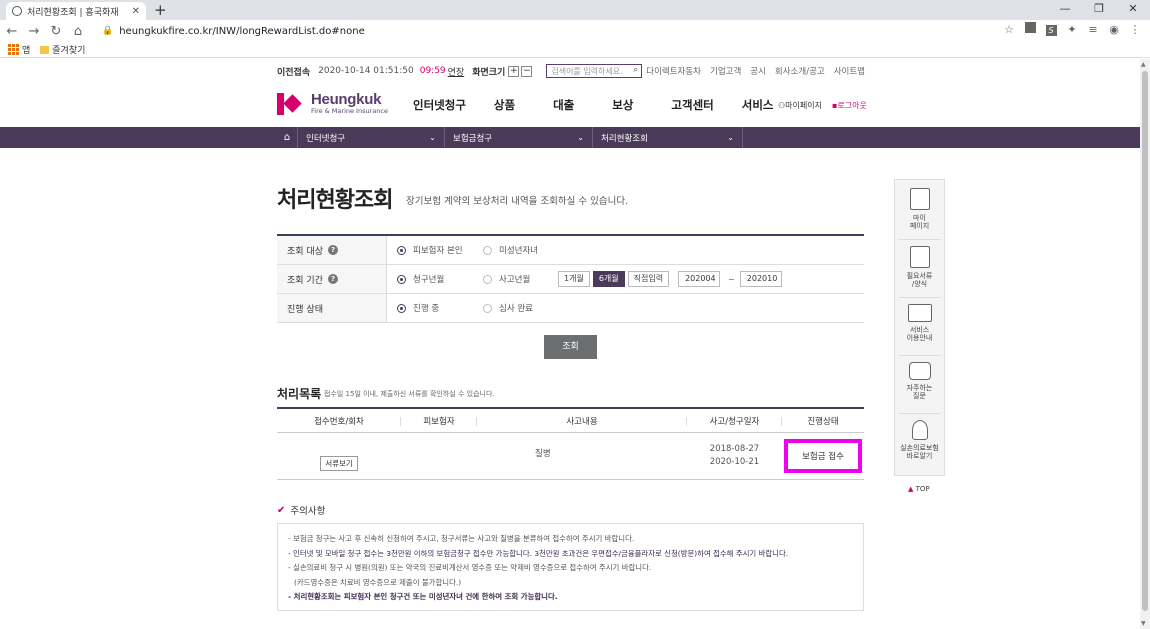 This screenshot has width=1150, height=629. Describe the element at coordinates (1145, 341) in the screenshot. I see `scrollbar-thumb` at that location.